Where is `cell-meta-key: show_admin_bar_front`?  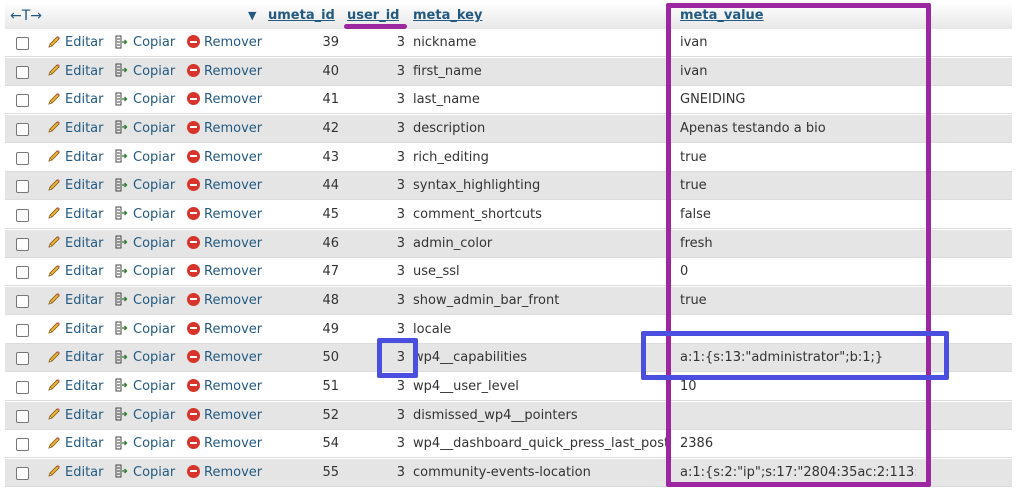
cell-meta-key: show_admin_bar_front is located at coordinates (486, 300).